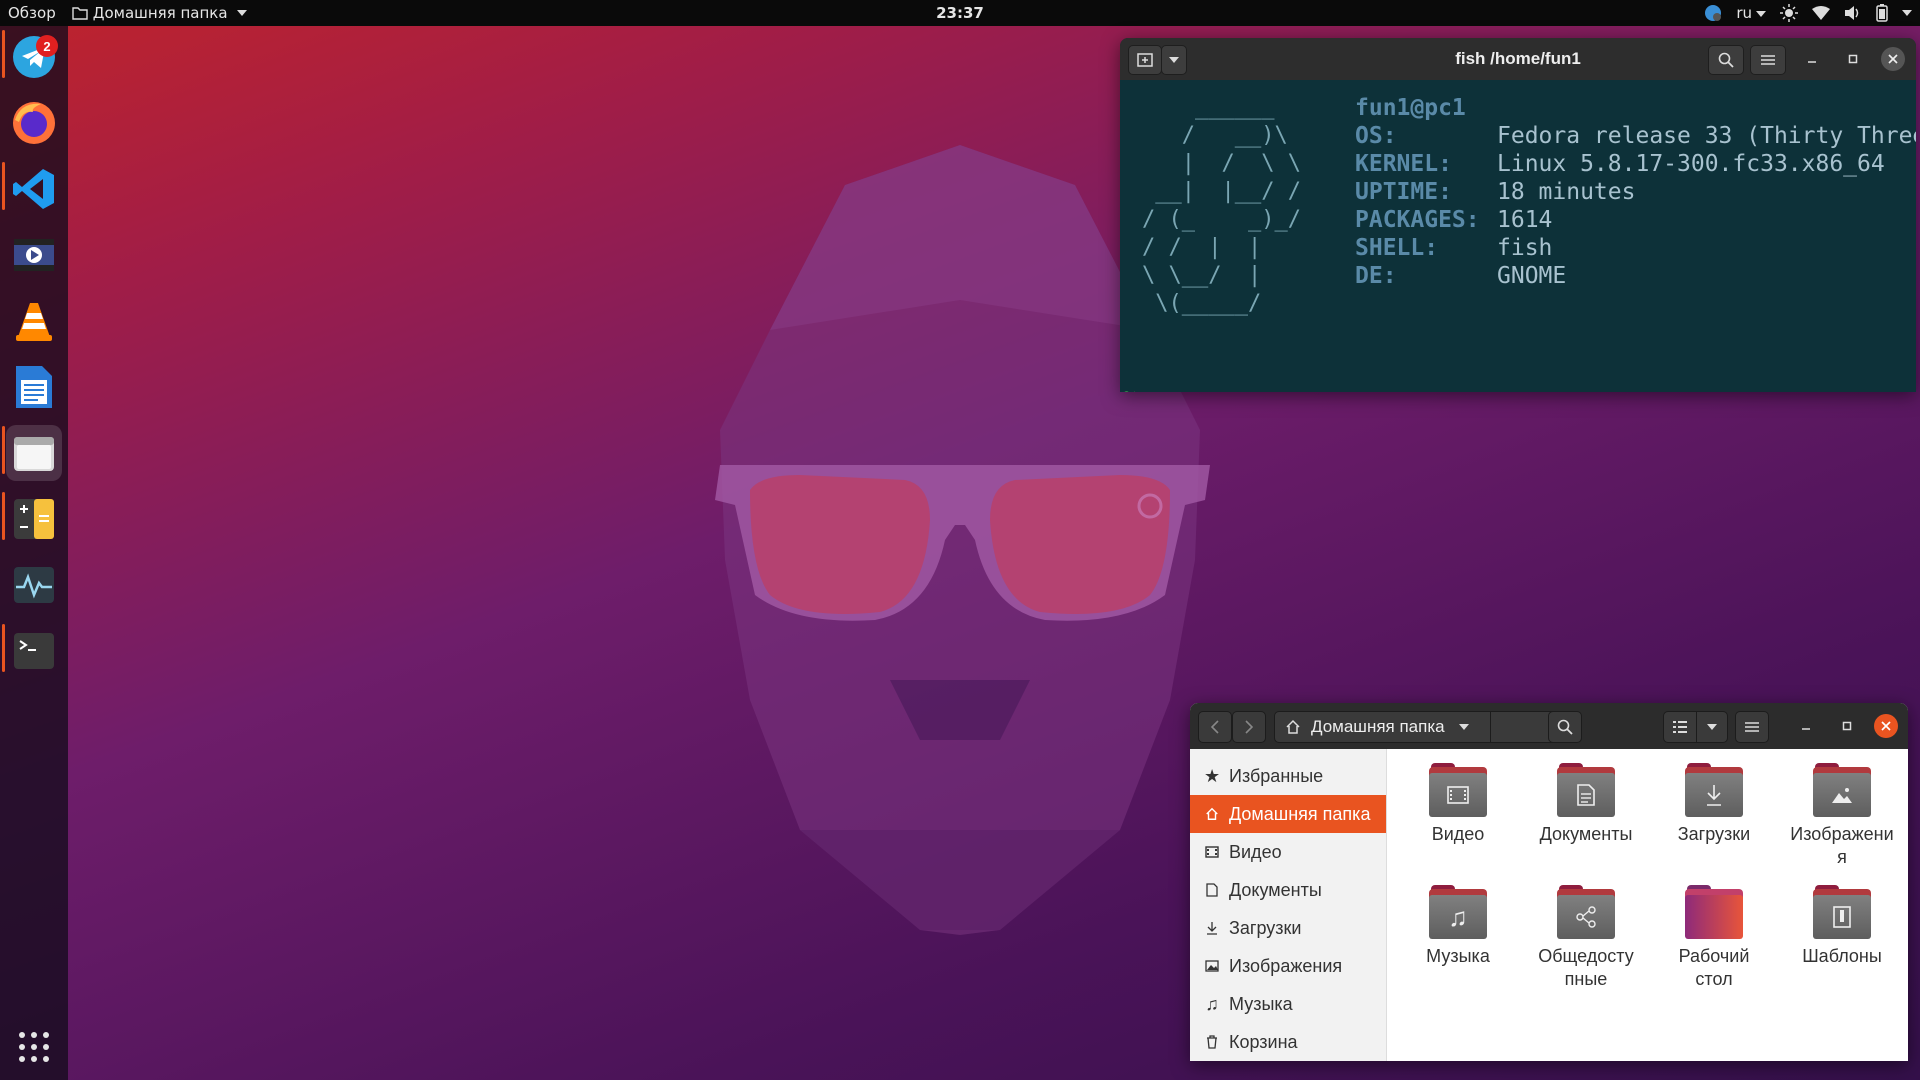  I want to click on dock-firefox, so click(34, 123).